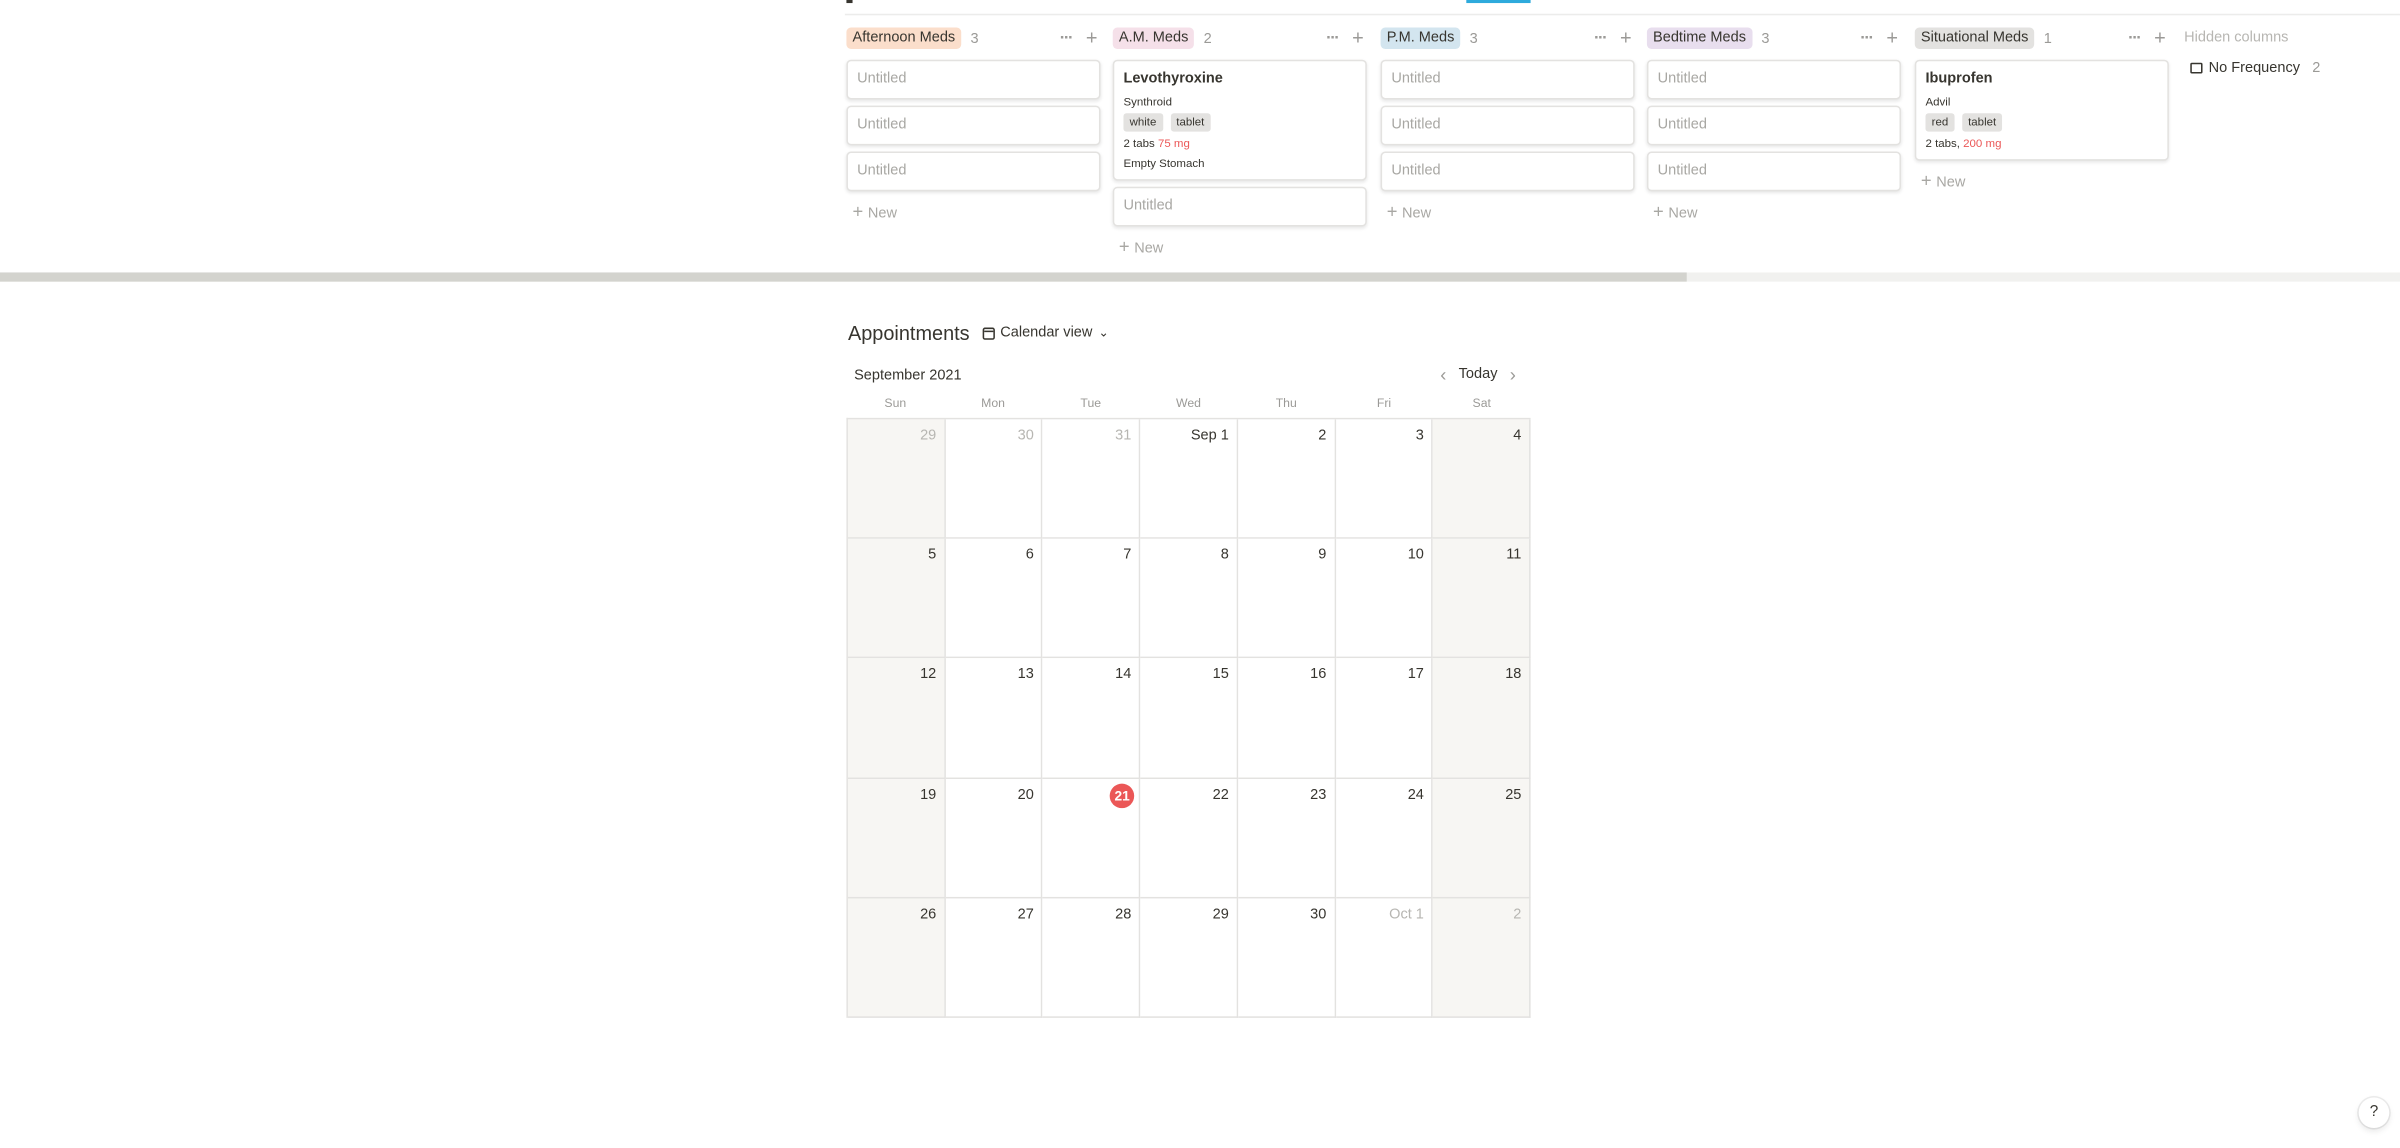  What do you see at coordinates (1220, 675) in the screenshot?
I see `day-number: 15` at bounding box center [1220, 675].